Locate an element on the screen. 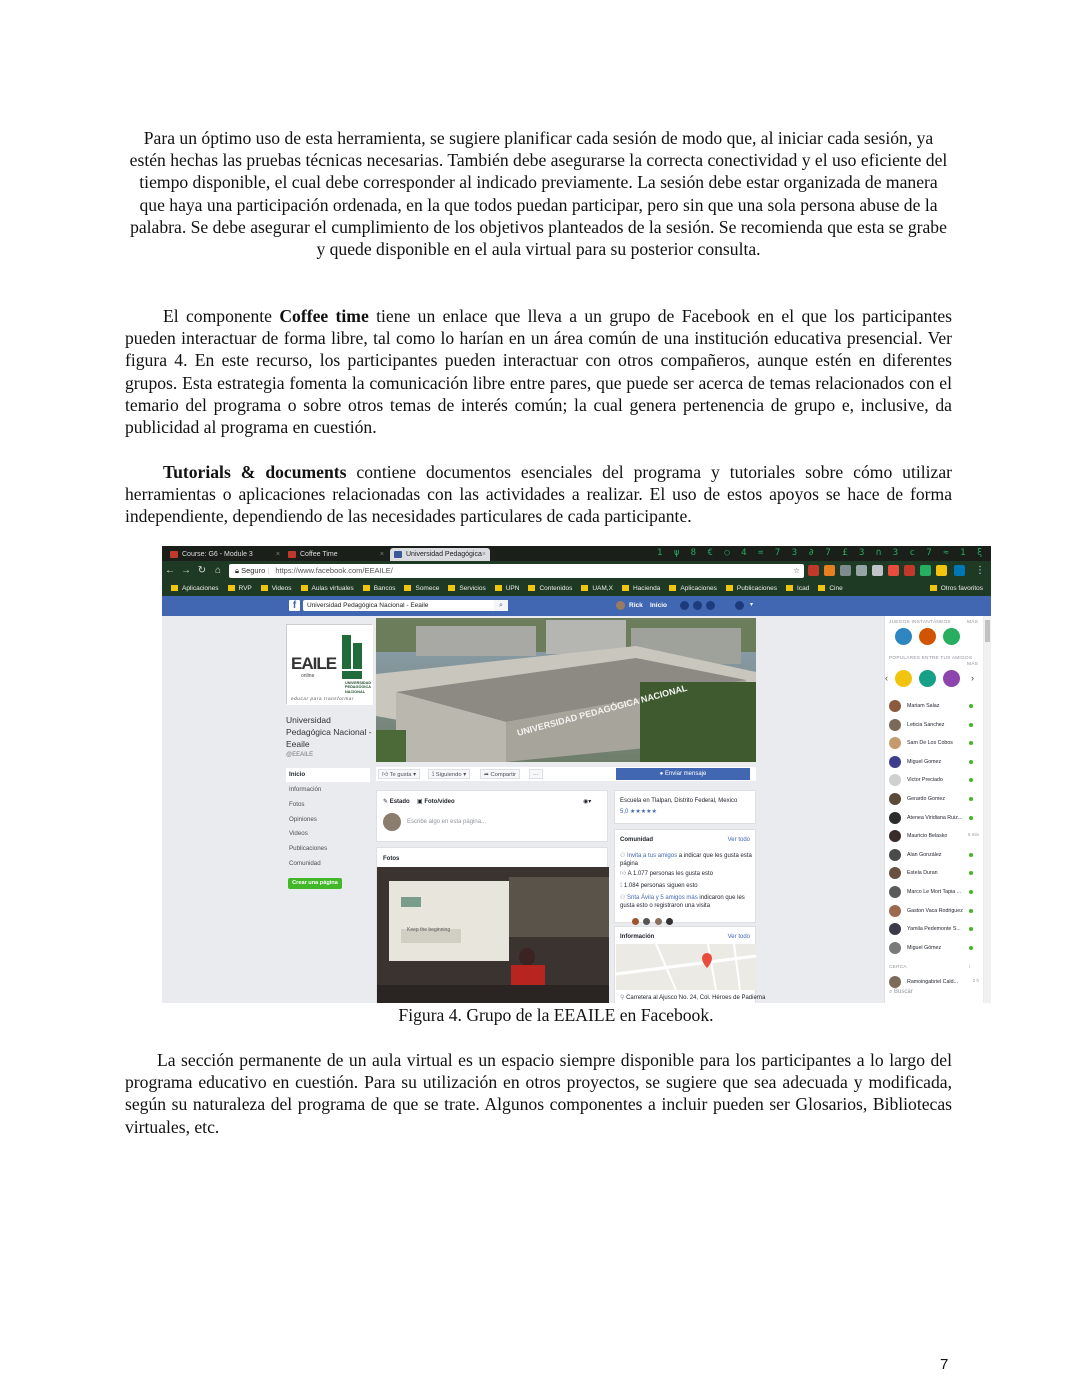 This screenshot has height=1400, width=1082. photo-video-tab: ▣ Foto/video is located at coordinates (436, 802).